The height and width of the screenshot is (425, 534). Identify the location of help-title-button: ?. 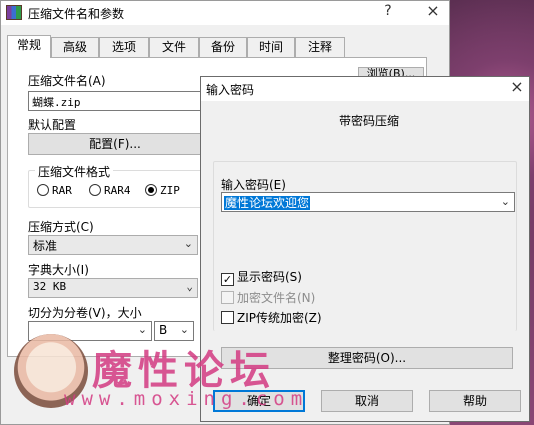
(388, 11).